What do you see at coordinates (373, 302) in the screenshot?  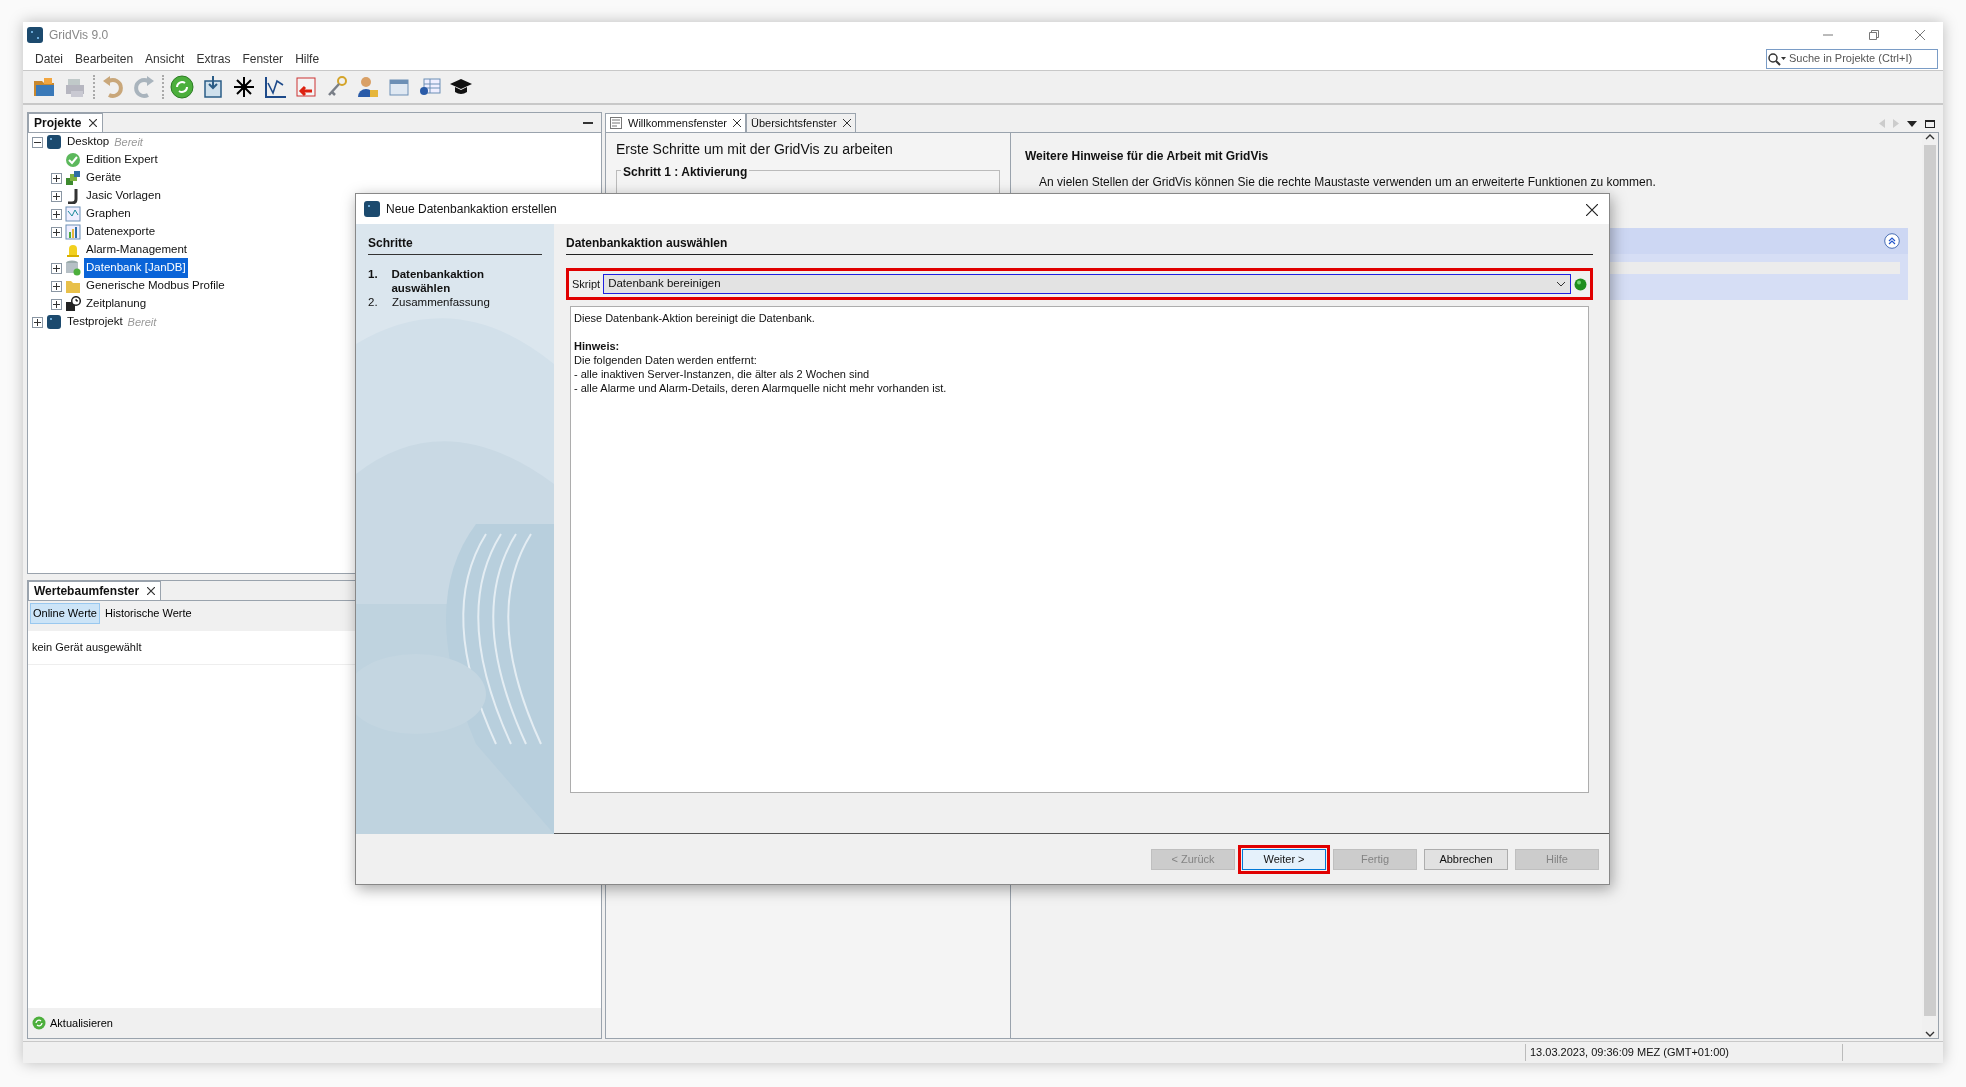 I see `step-number: 2.` at bounding box center [373, 302].